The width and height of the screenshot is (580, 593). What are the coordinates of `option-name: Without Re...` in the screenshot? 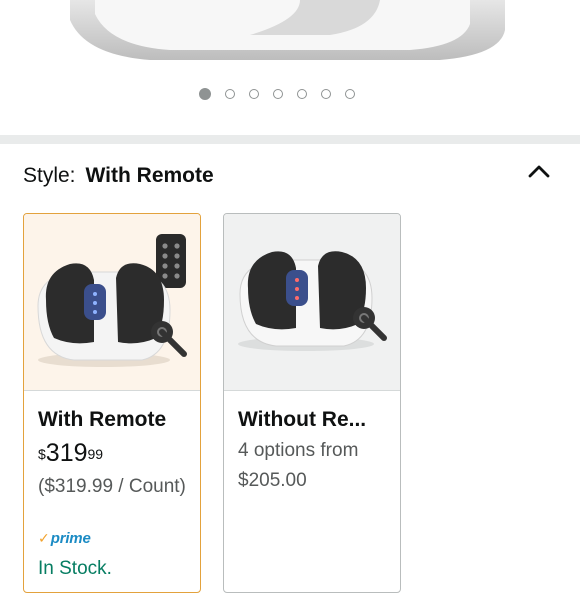 It's located at (302, 419).